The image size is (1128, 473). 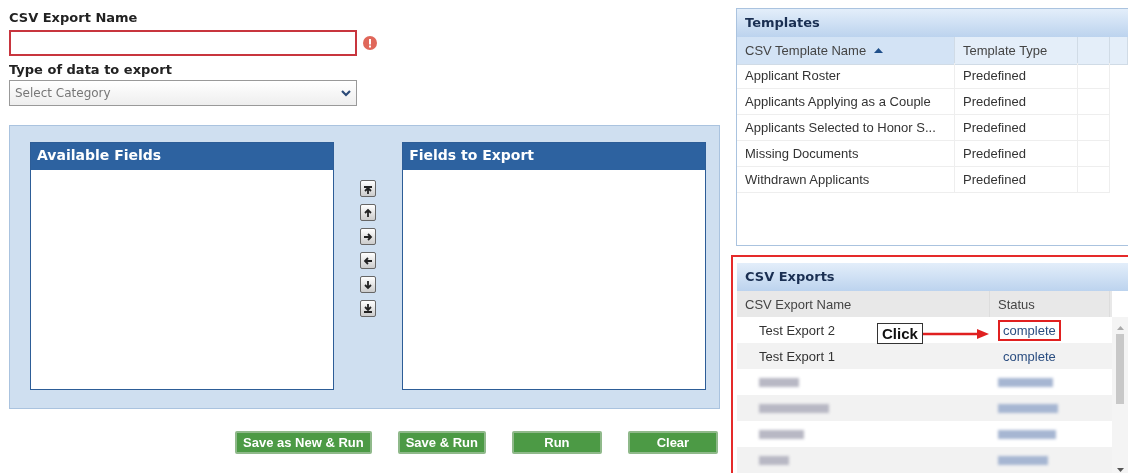 What do you see at coordinates (183, 43) in the screenshot?
I see `export-name-input` at bounding box center [183, 43].